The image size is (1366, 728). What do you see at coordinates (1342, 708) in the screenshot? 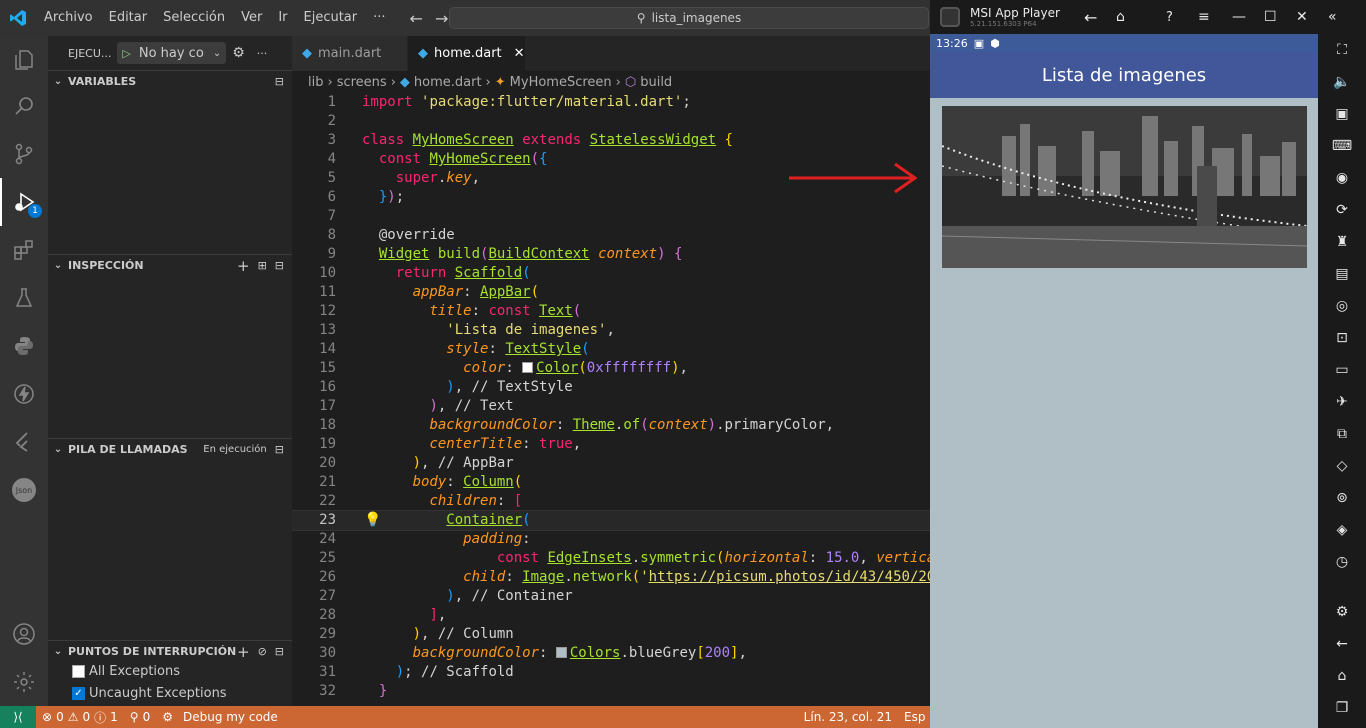
I see `recent-apps-icon: ❐` at bounding box center [1342, 708].